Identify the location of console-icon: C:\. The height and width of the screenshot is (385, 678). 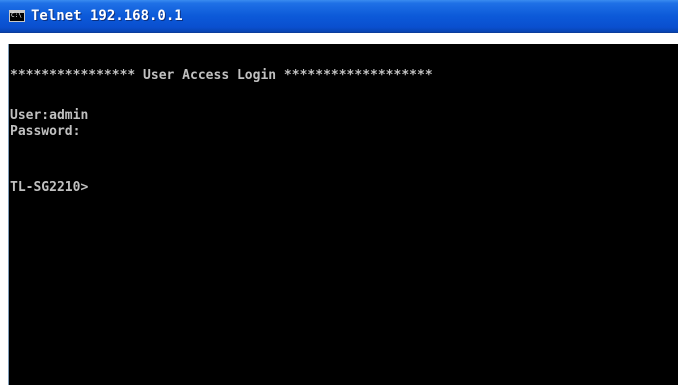
(17, 16).